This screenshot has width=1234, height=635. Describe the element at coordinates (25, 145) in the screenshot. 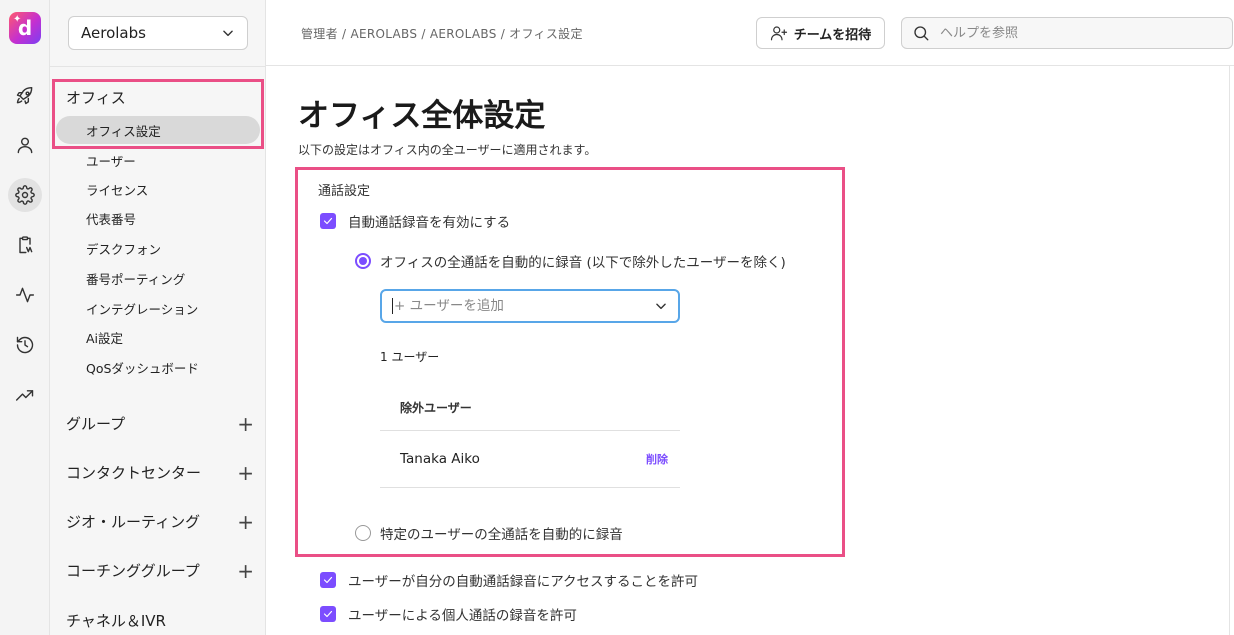

I see `person-icon` at that location.